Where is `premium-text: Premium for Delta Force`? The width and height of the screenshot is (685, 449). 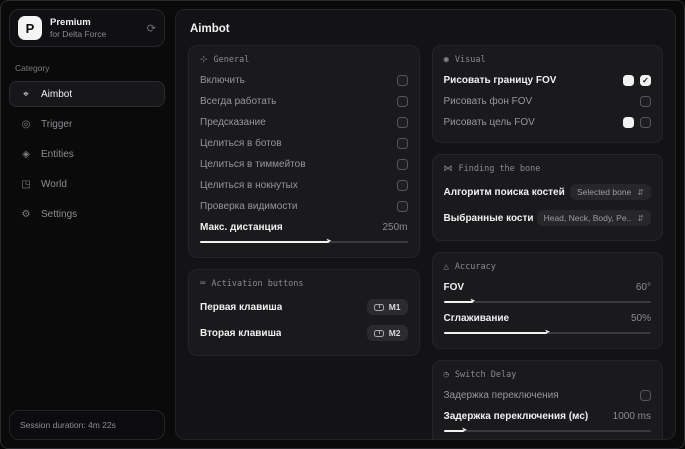 premium-text: Premium for Delta Force is located at coordinates (94, 28).